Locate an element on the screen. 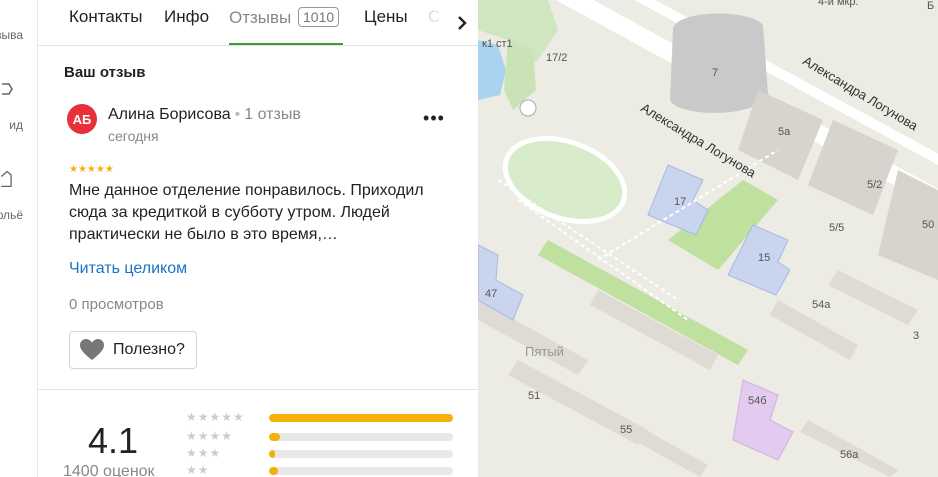 This screenshot has width=938, height=477. map-label: 7 is located at coordinates (715, 73).